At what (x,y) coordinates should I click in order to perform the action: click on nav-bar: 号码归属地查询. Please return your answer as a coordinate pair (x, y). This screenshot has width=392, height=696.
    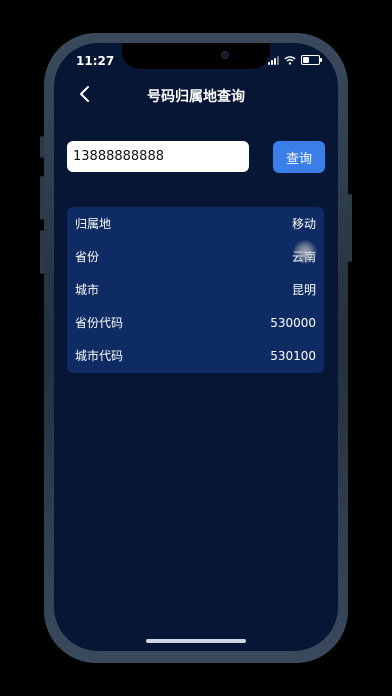
    Looking at the image, I should click on (196, 95).